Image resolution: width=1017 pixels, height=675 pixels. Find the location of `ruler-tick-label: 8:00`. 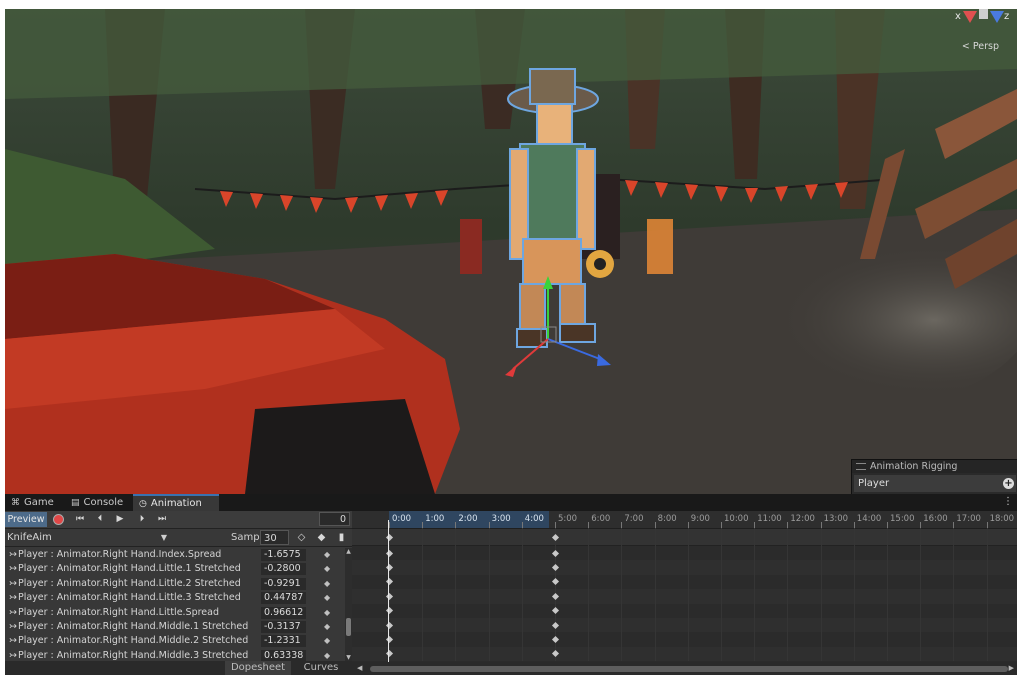

ruler-tick-label: 8:00 is located at coordinates (667, 519).